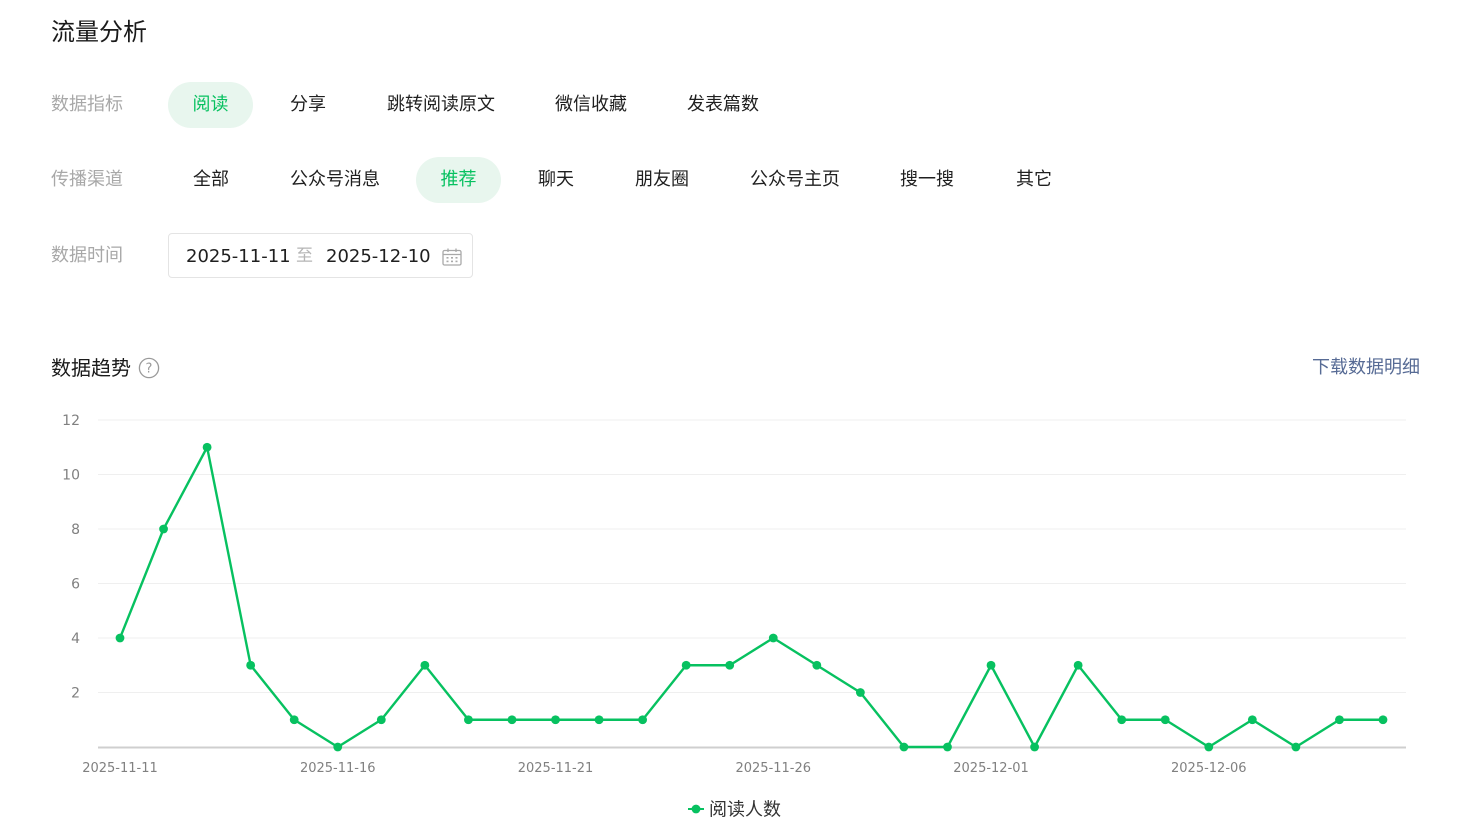 This screenshot has height=831, width=1469. Describe the element at coordinates (320, 255) in the screenshot. I see `date-range-picker: 2025-11-11 至 2025-12-10` at that location.